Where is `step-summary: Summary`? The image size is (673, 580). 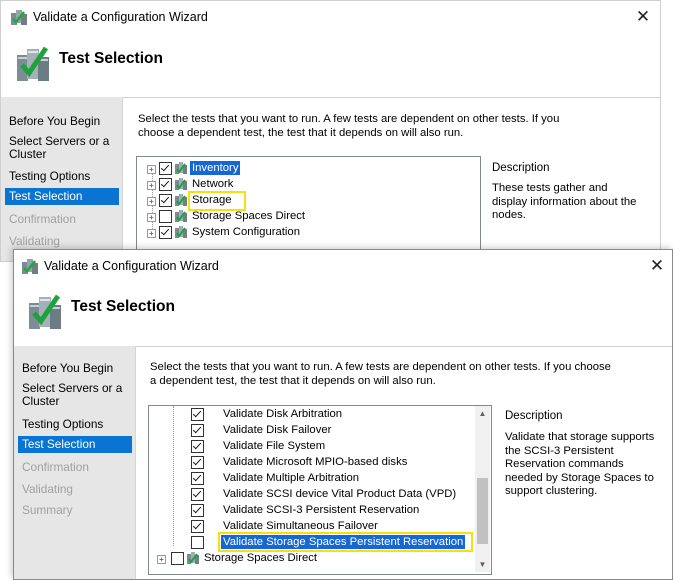
step-summary: Summary is located at coordinates (47, 510).